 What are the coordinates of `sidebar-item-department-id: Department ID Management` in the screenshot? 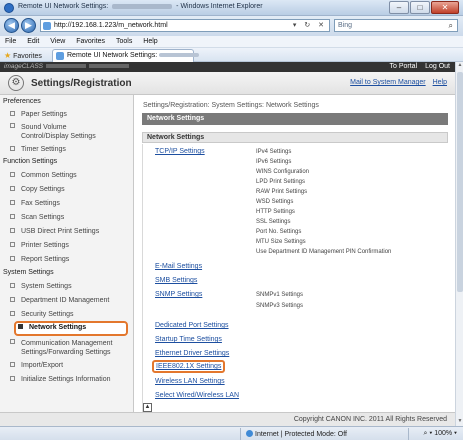 It's located at (70, 300).